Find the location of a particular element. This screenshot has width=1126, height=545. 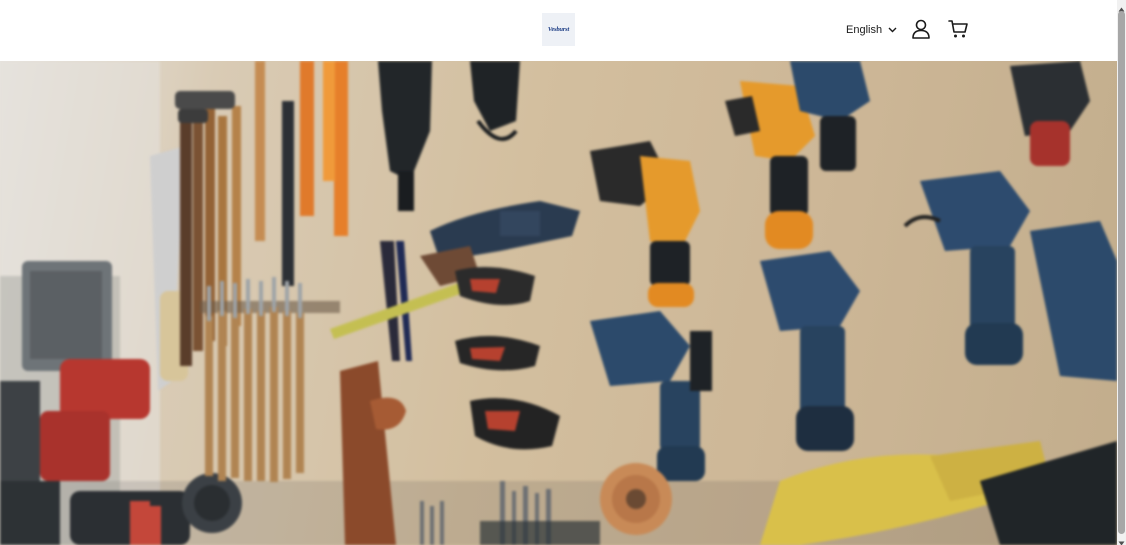

scrollbar-thumb is located at coordinates (1121, 272).